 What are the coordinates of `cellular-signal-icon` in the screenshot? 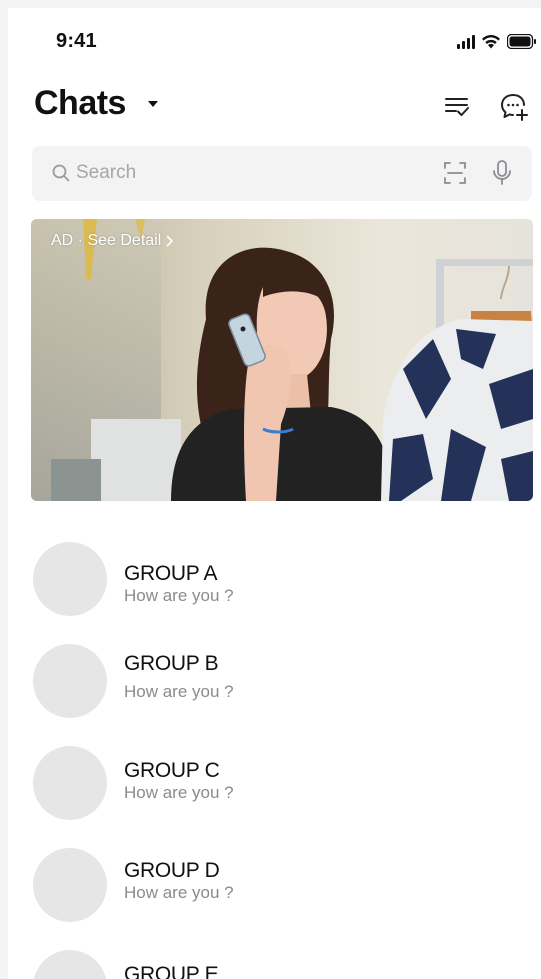 It's located at (466, 41).